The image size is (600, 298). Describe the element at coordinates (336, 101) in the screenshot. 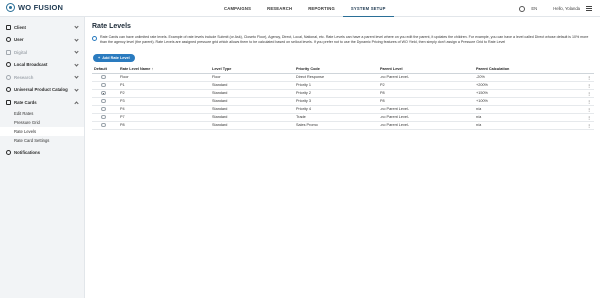

I see `priority-cell: Priority 3` at that location.